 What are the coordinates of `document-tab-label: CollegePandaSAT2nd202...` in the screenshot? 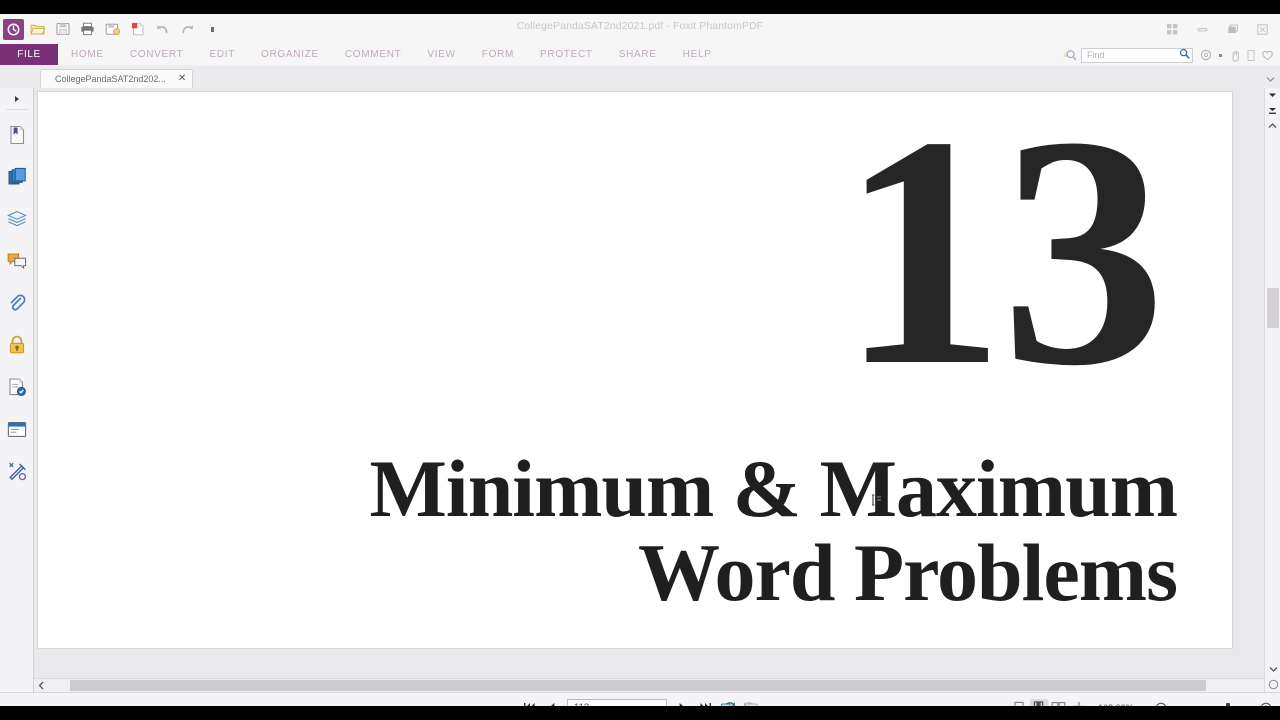 It's located at (110, 79).